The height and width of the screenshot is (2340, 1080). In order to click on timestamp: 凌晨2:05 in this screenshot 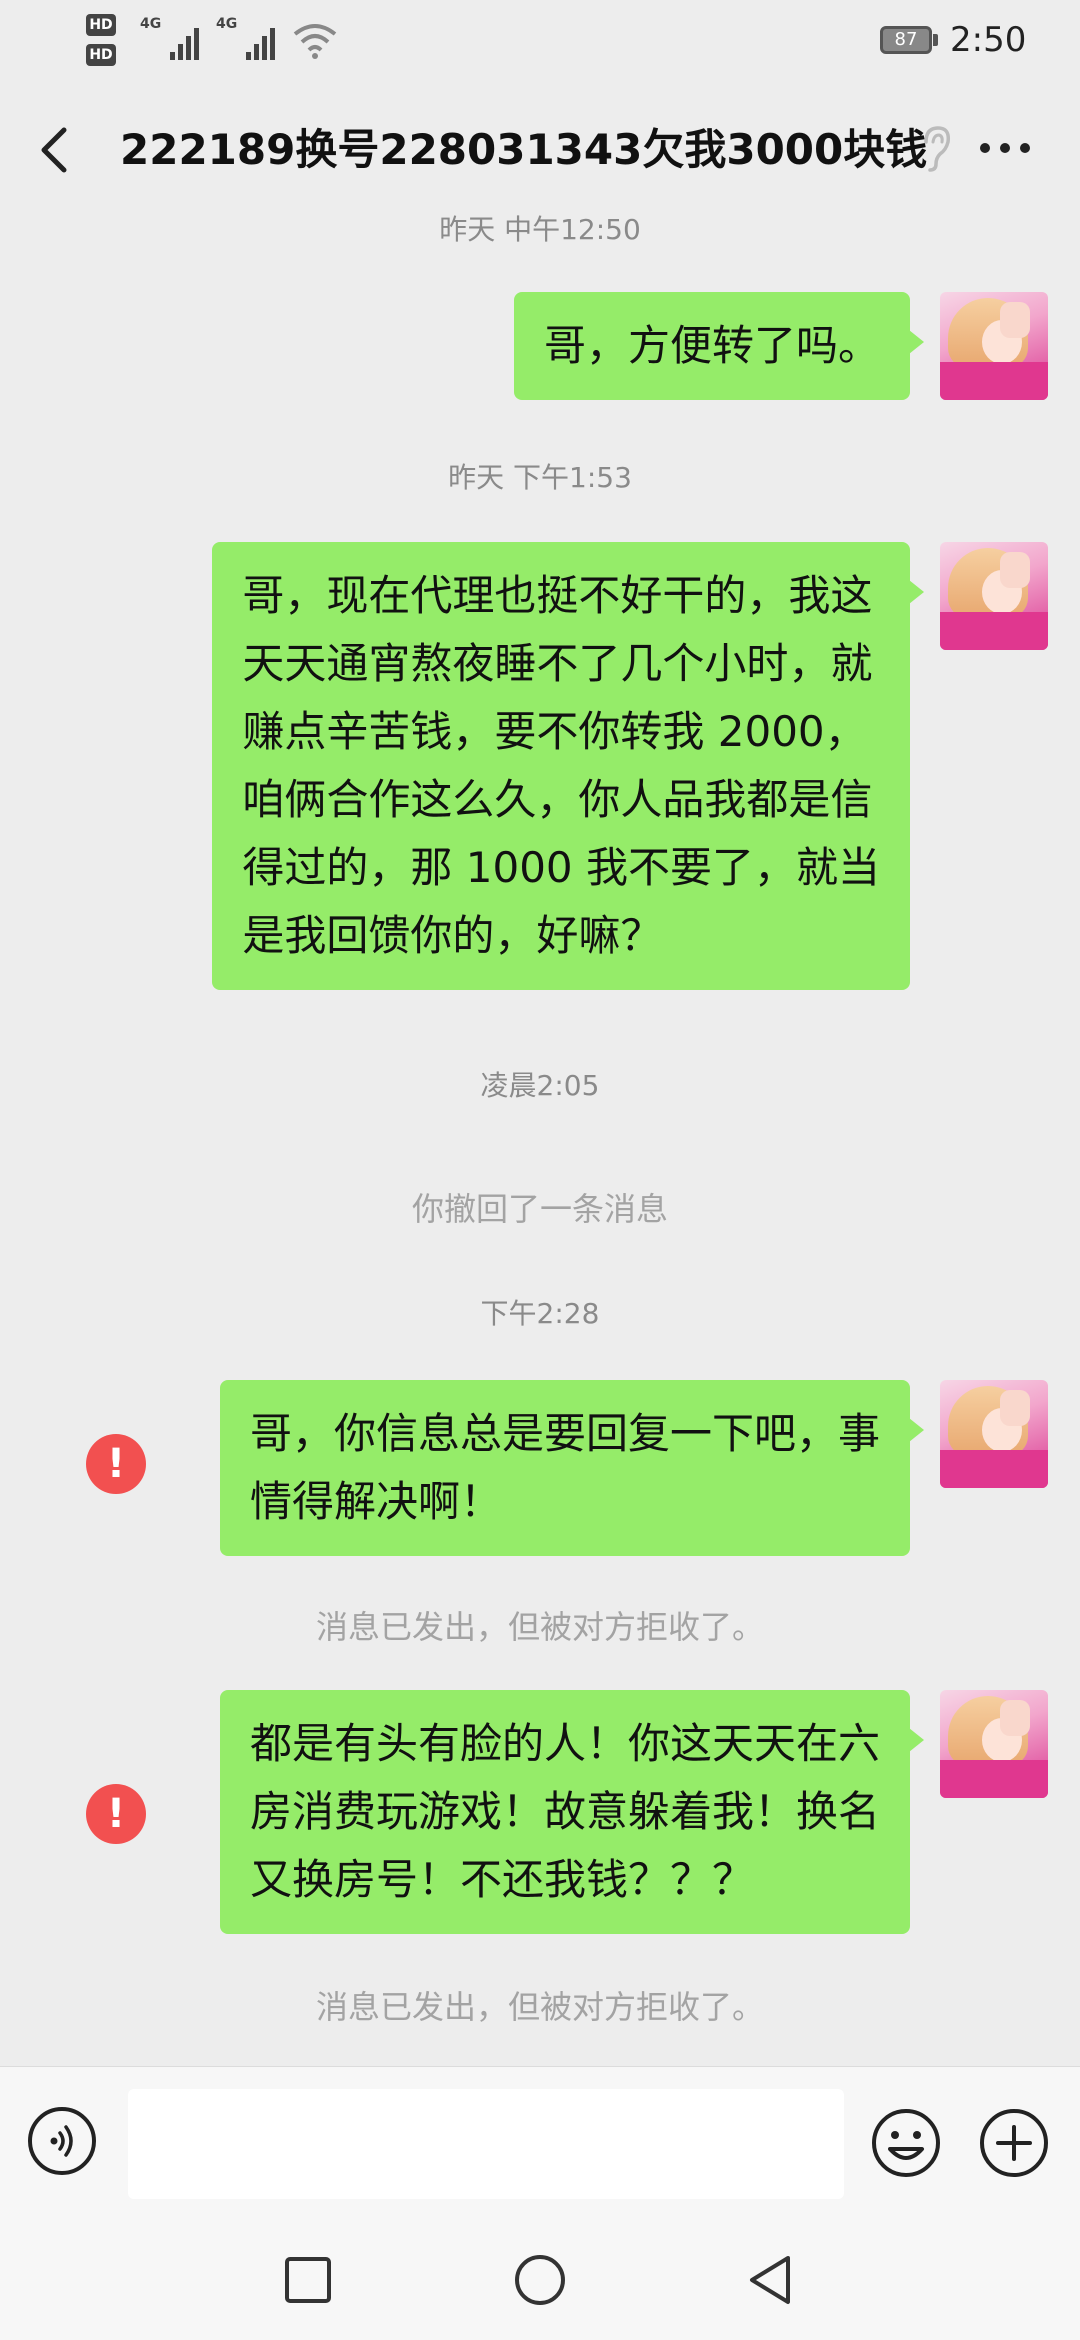, I will do `click(540, 1085)`.